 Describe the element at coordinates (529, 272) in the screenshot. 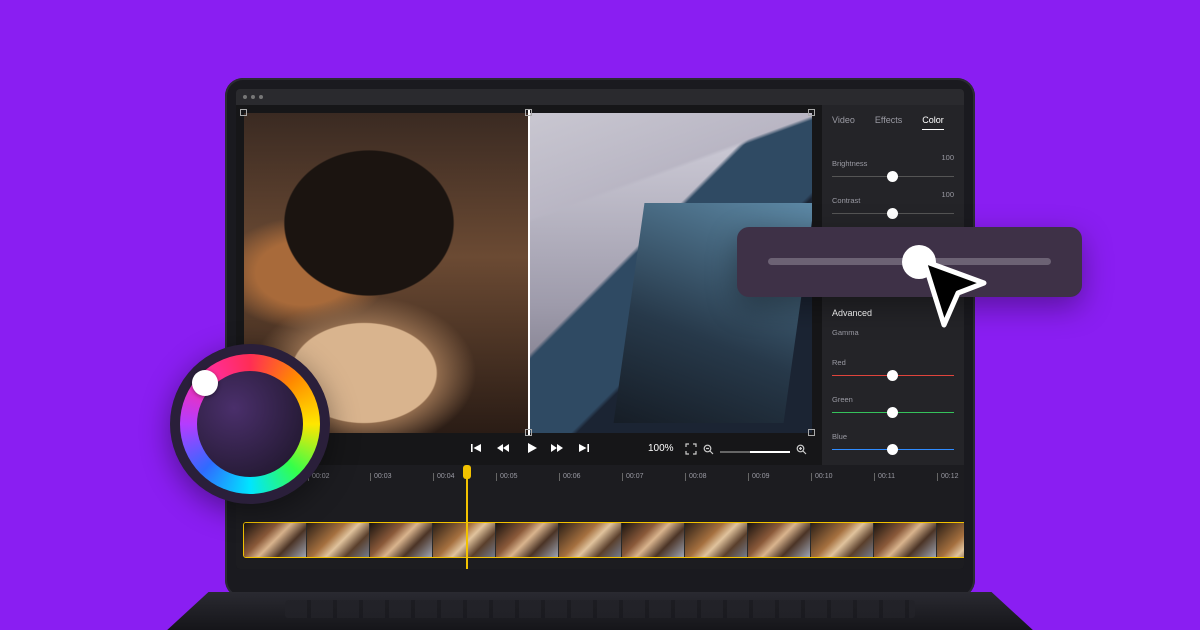

I see `compare-split-handle` at that location.